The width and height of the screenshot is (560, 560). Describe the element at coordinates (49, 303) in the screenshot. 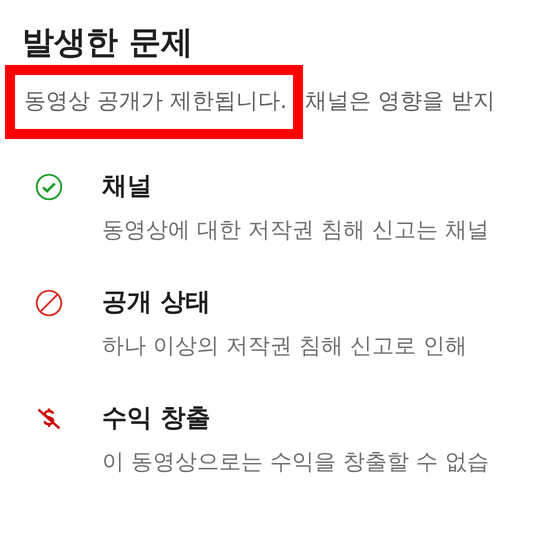

I see `prohibited-icon` at that location.